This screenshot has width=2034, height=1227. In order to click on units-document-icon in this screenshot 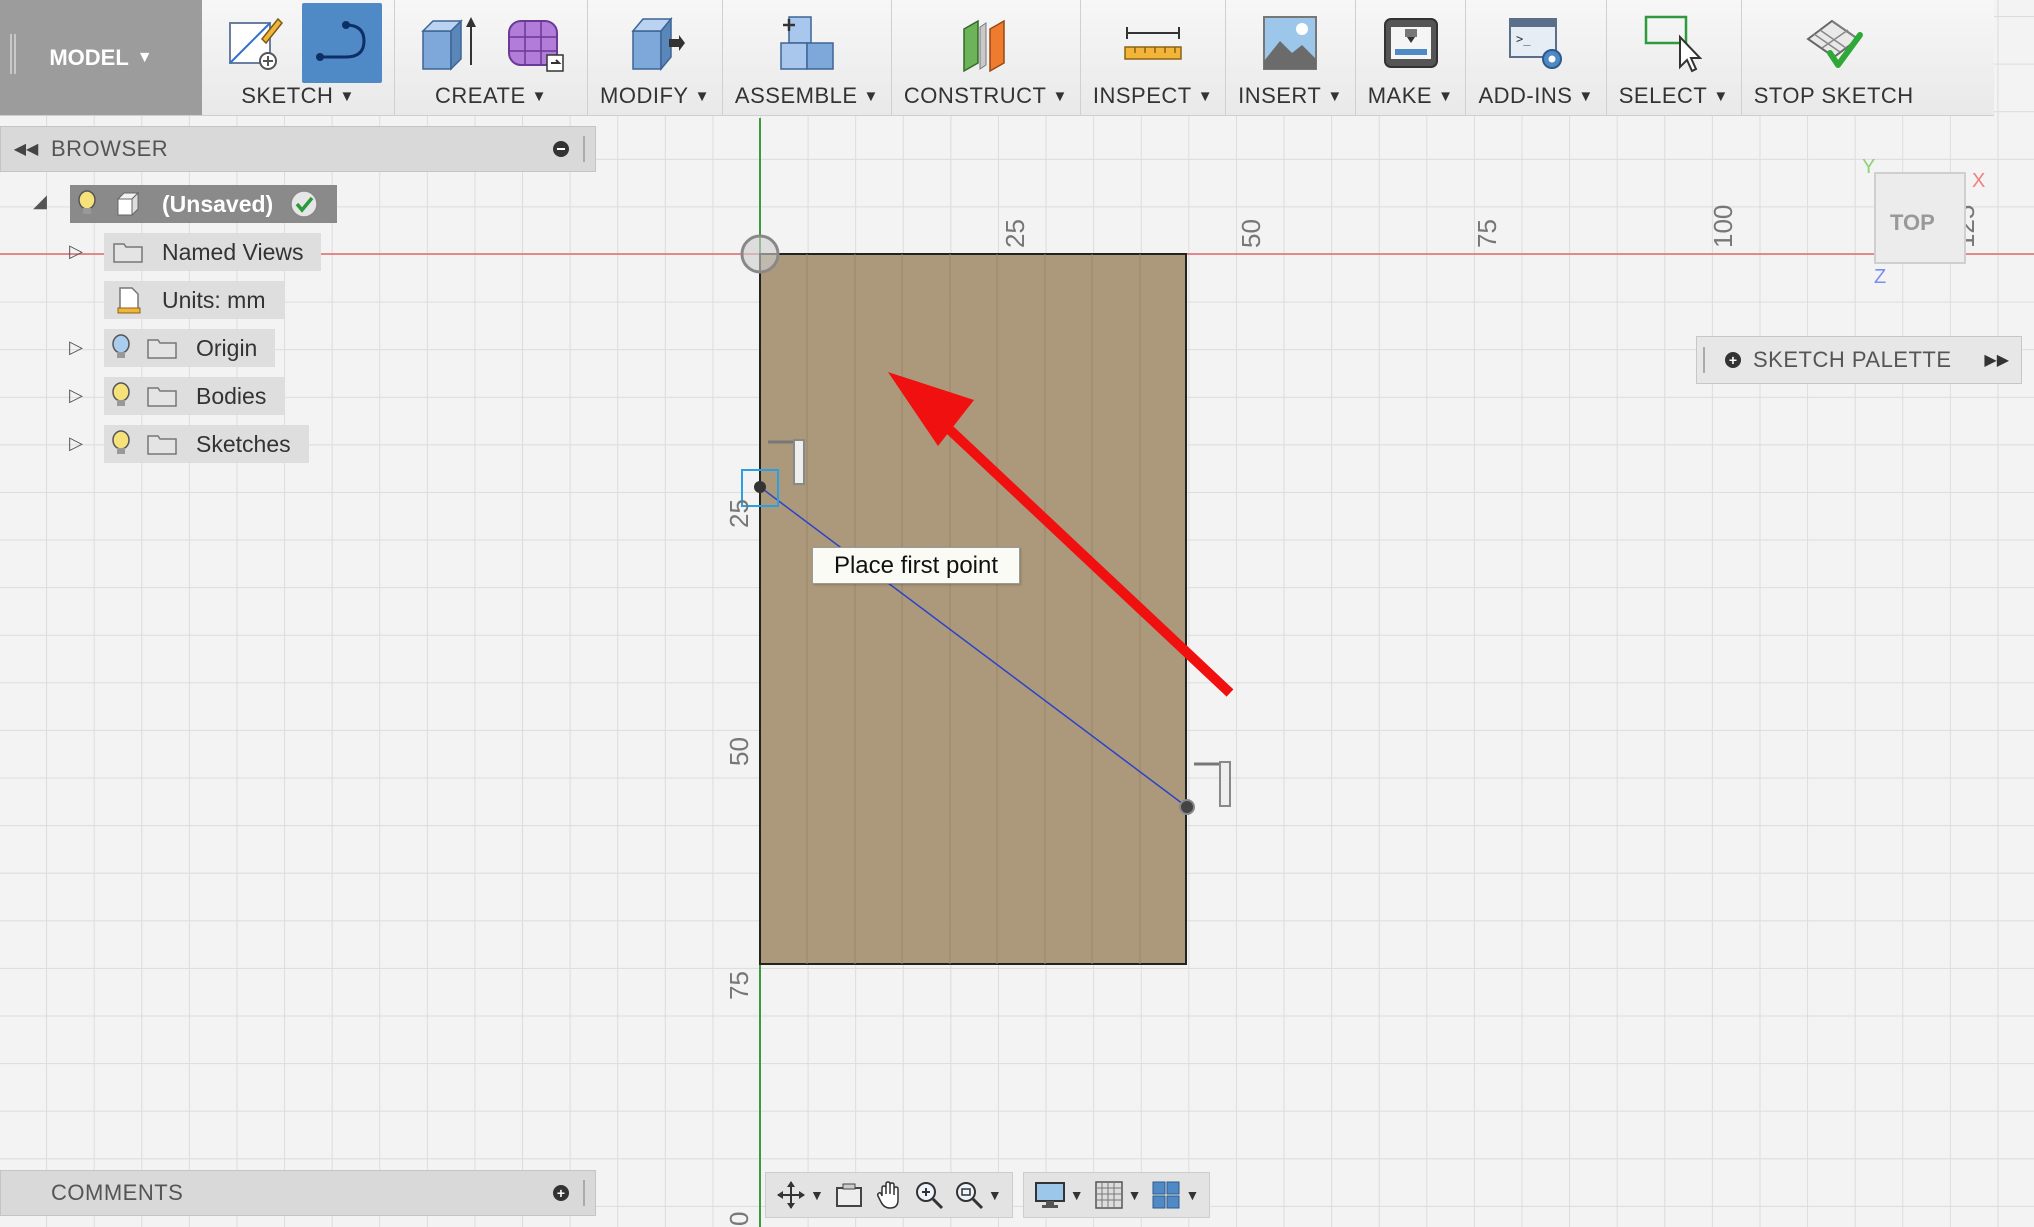, I will do `click(128, 300)`.